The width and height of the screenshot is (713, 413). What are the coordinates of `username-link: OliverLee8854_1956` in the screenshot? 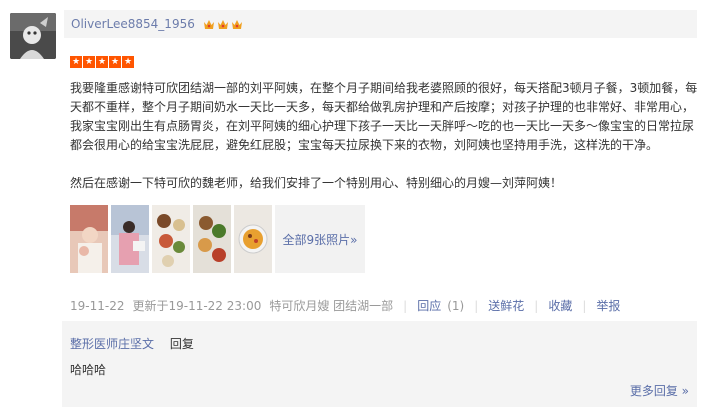 It's located at (133, 24).